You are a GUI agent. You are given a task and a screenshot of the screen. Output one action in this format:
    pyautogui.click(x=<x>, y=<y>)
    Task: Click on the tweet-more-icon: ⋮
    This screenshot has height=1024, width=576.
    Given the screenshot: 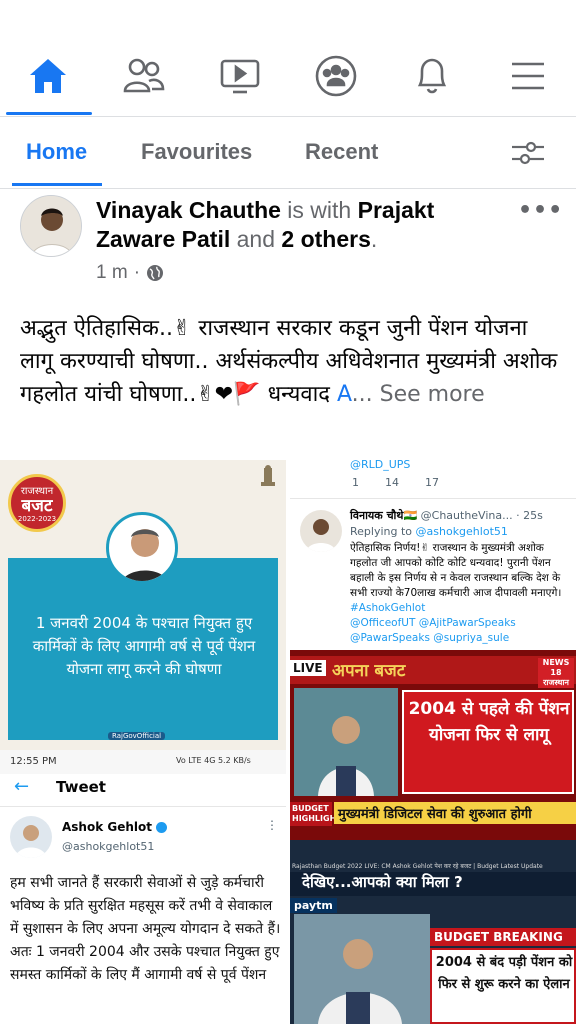 What is the action you would take?
    pyautogui.click(x=272, y=825)
    